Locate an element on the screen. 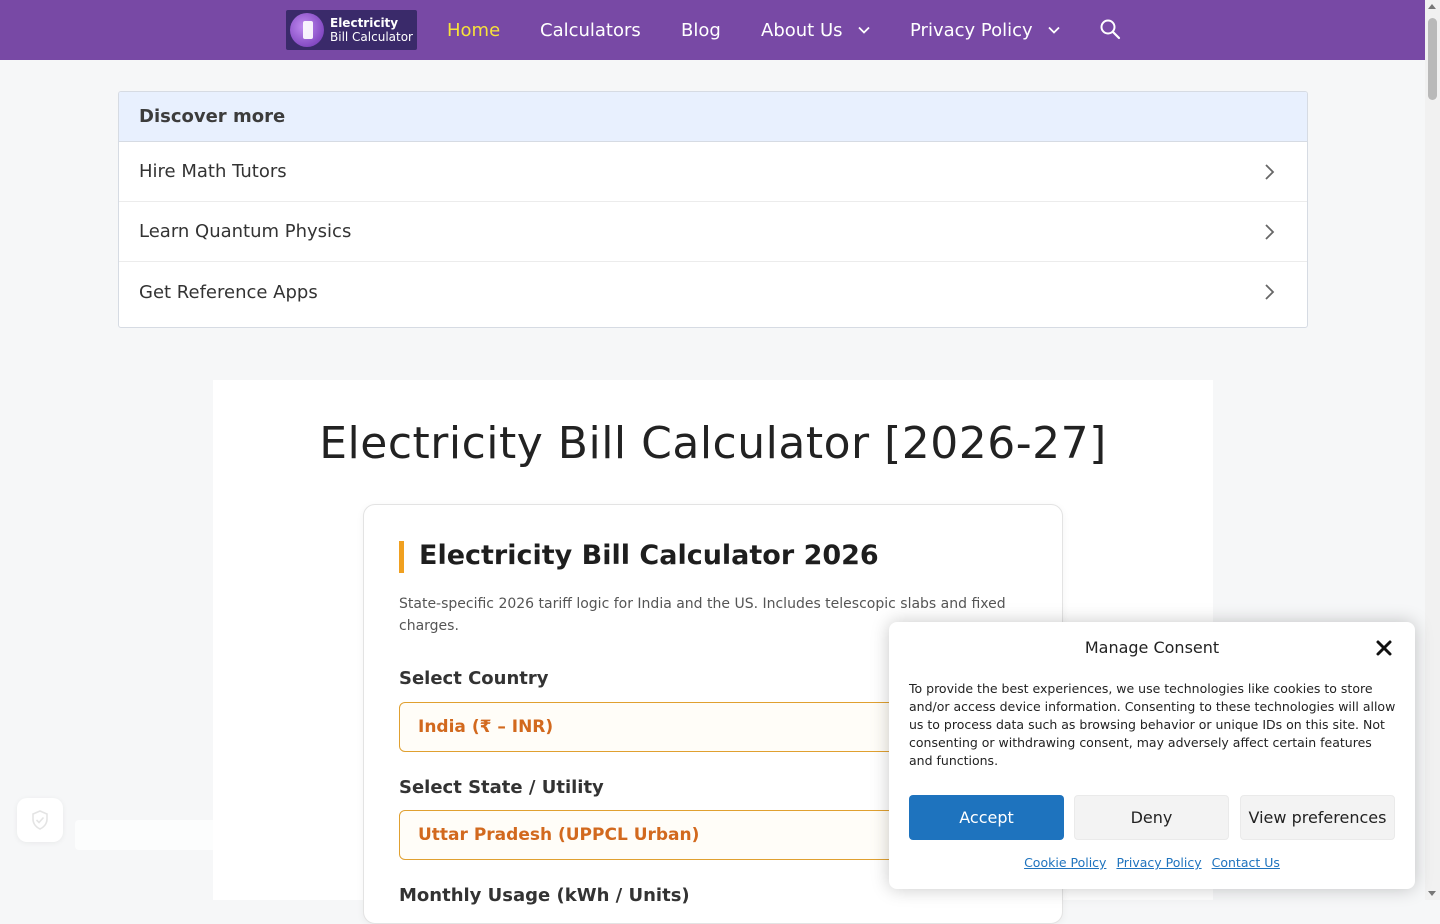 Image resolution: width=1440 pixels, height=924 pixels. contact-us-link: Contact Us is located at coordinates (1246, 862).